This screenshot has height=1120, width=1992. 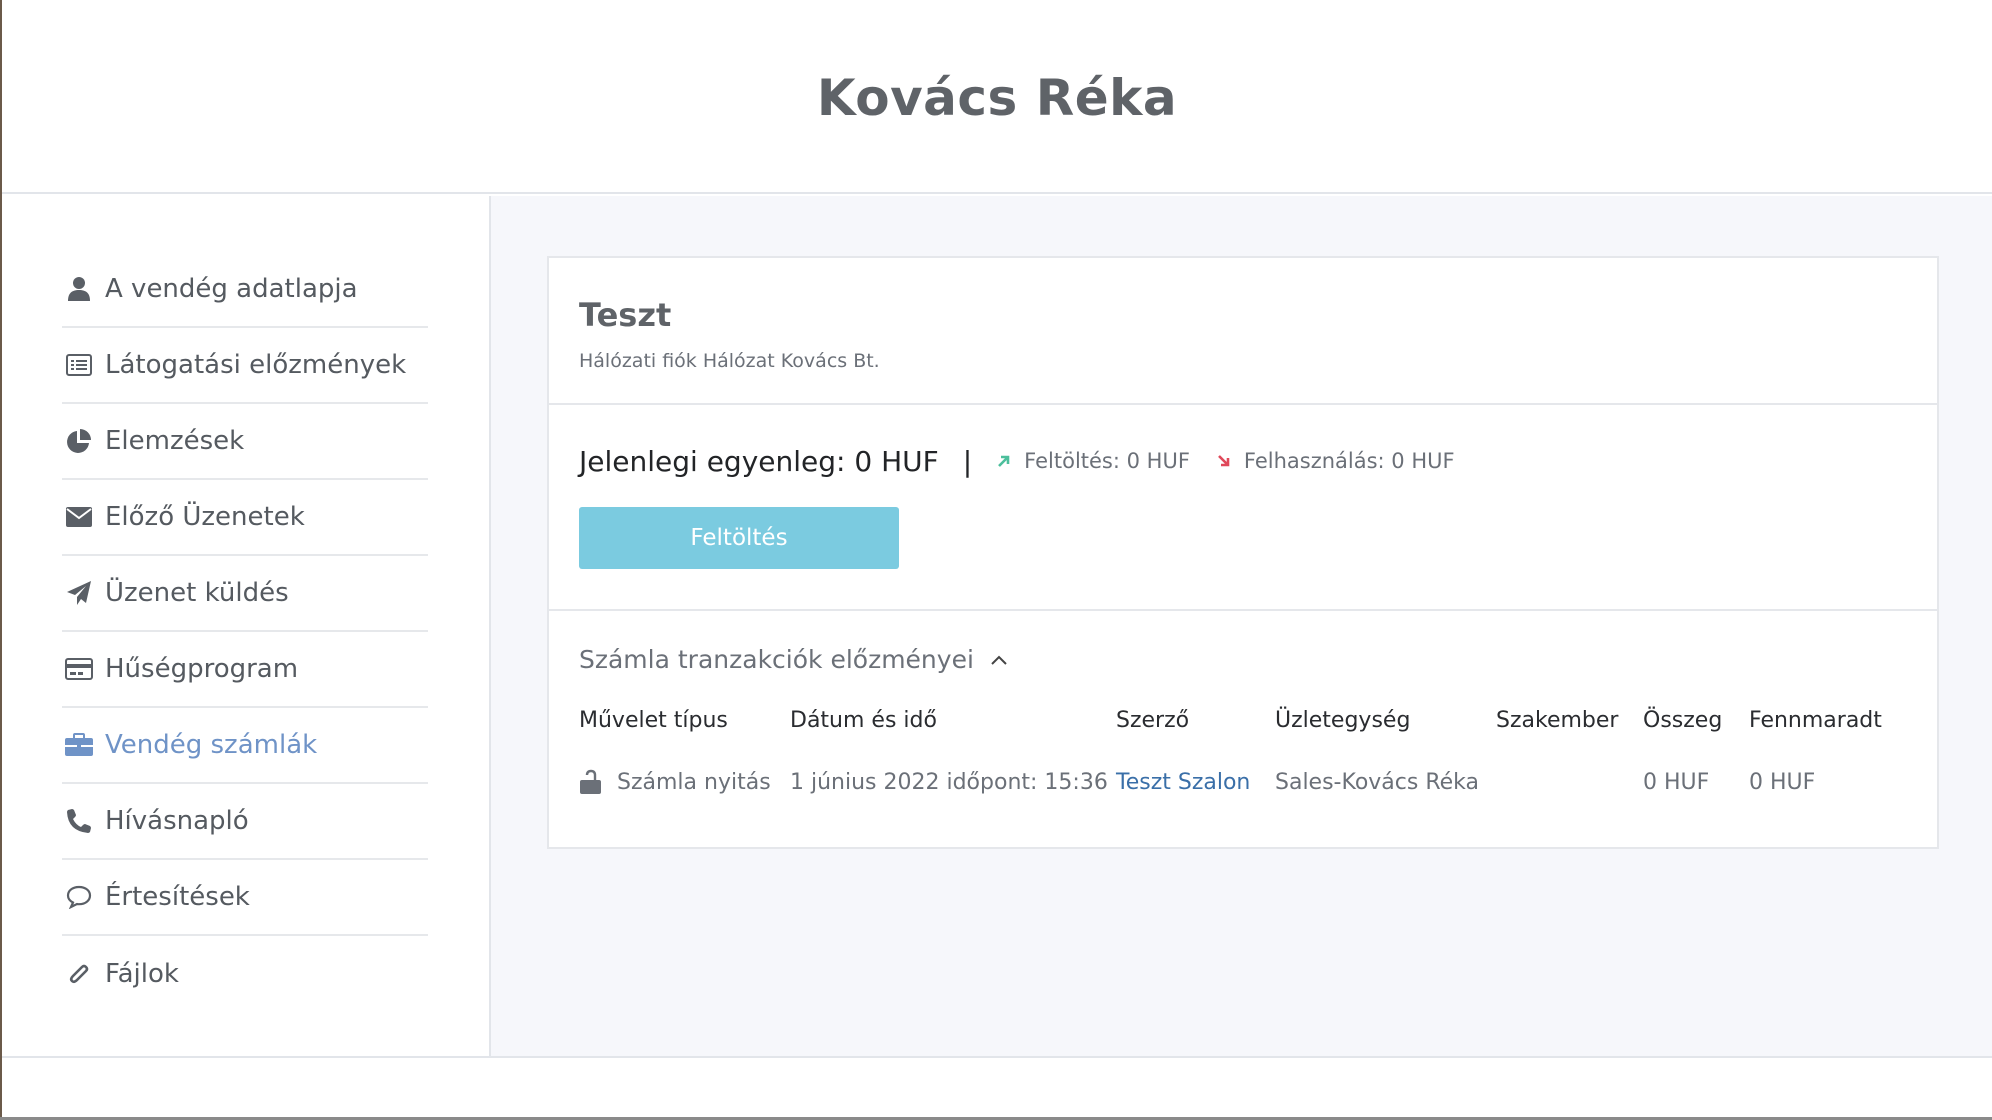 I want to click on list-icon, so click(x=79, y=365).